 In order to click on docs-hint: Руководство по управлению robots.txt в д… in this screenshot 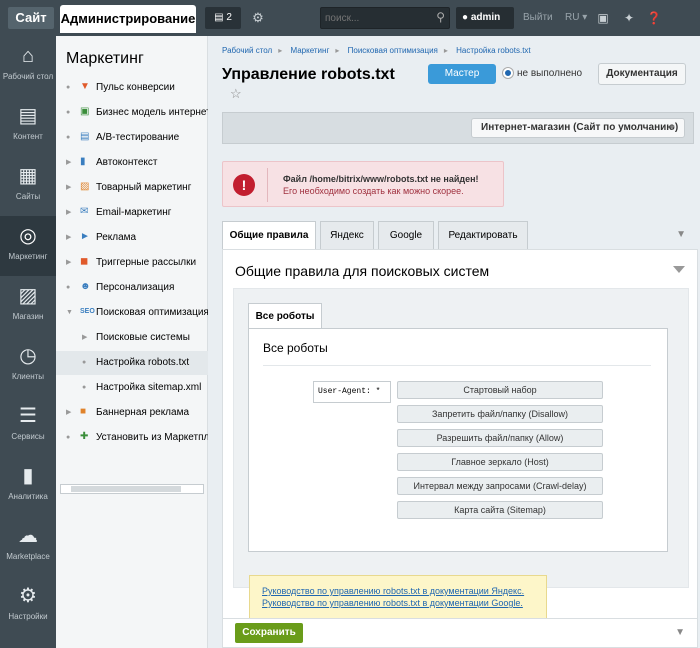, I will do `click(398, 597)`.